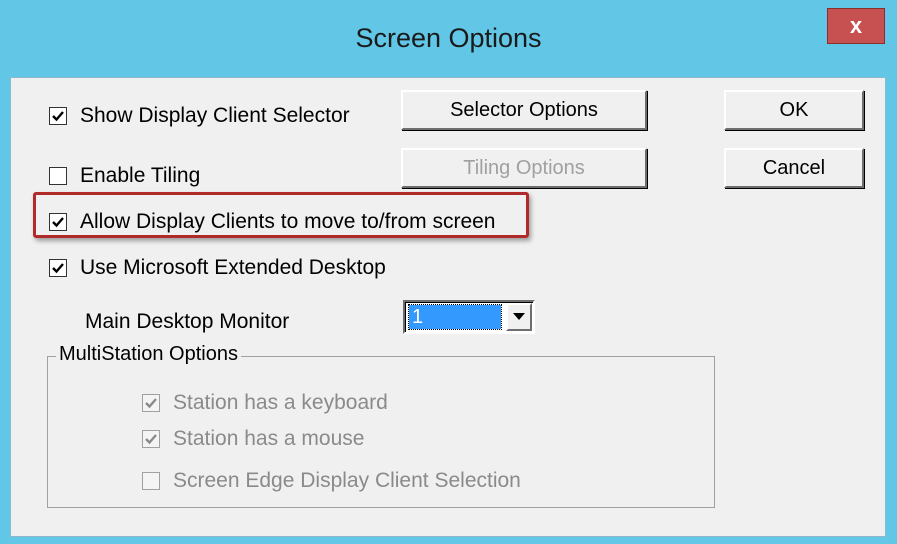 The width and height of the screenshot is (897, 544). I want to click on button-label: Tiling Options, so click(524, 167).